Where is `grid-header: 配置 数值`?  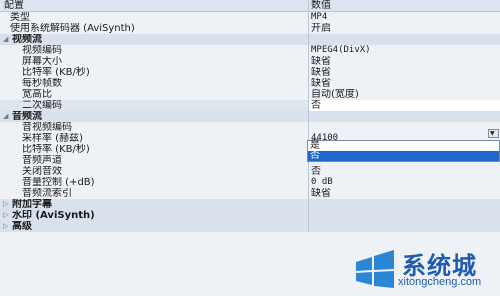
grid-header: 配置 数值 is located at coordinates (250, 6).